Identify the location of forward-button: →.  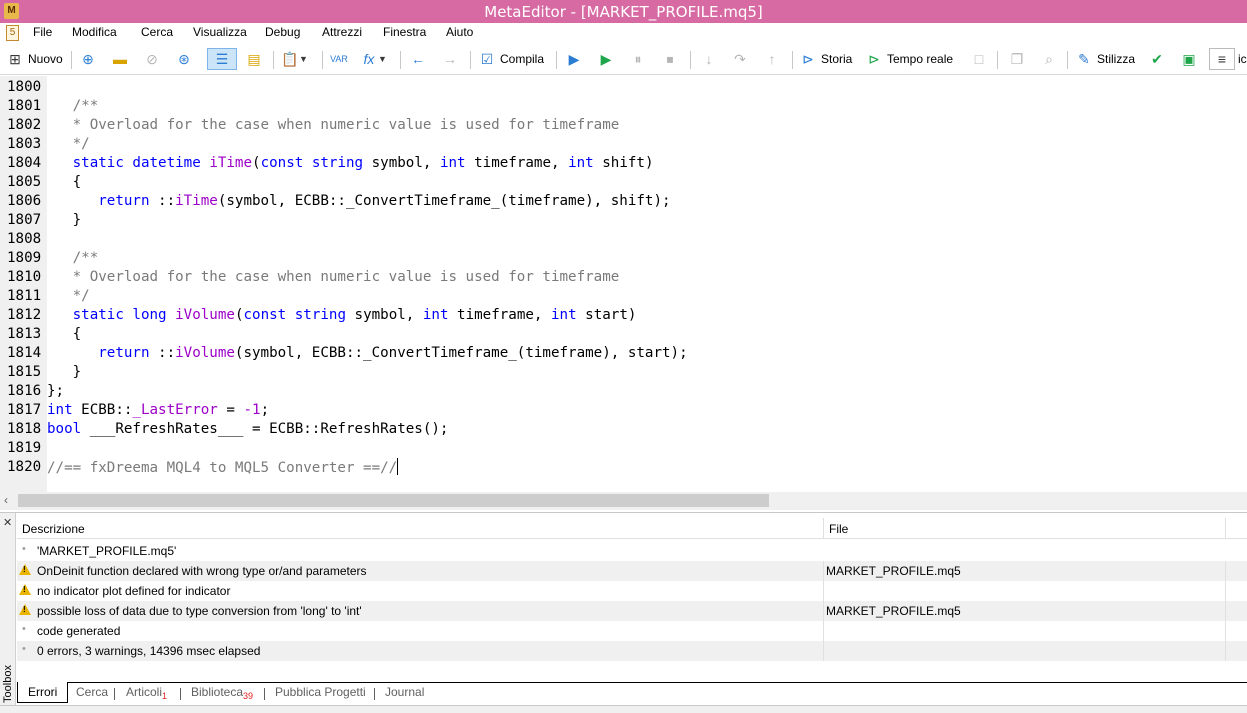
(450, 59).